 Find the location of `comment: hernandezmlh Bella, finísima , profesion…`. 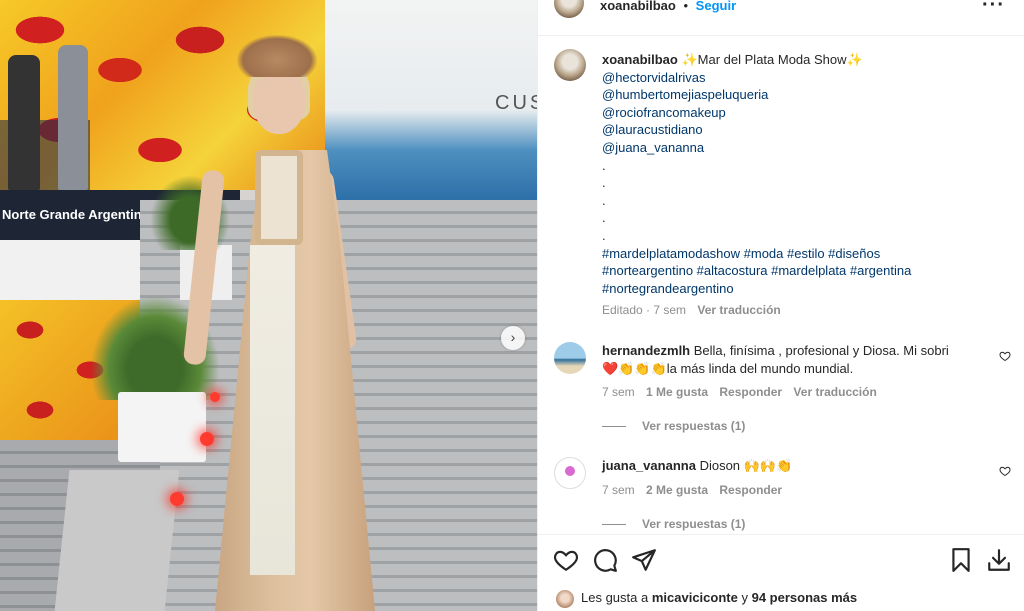

comment: hernandezmlh Bella, finísima , profesion… is located at coordinates (802, 372).